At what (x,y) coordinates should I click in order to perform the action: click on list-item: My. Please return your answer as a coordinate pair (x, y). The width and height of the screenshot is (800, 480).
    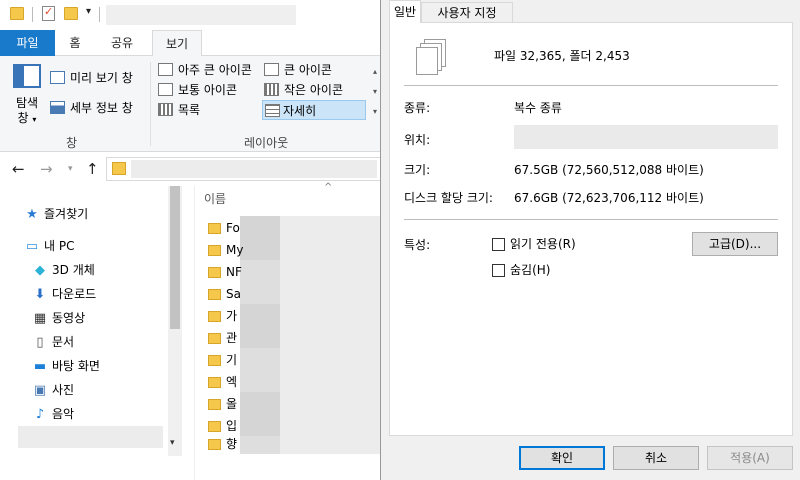
    Looking at the image, I should click on (225, 250).